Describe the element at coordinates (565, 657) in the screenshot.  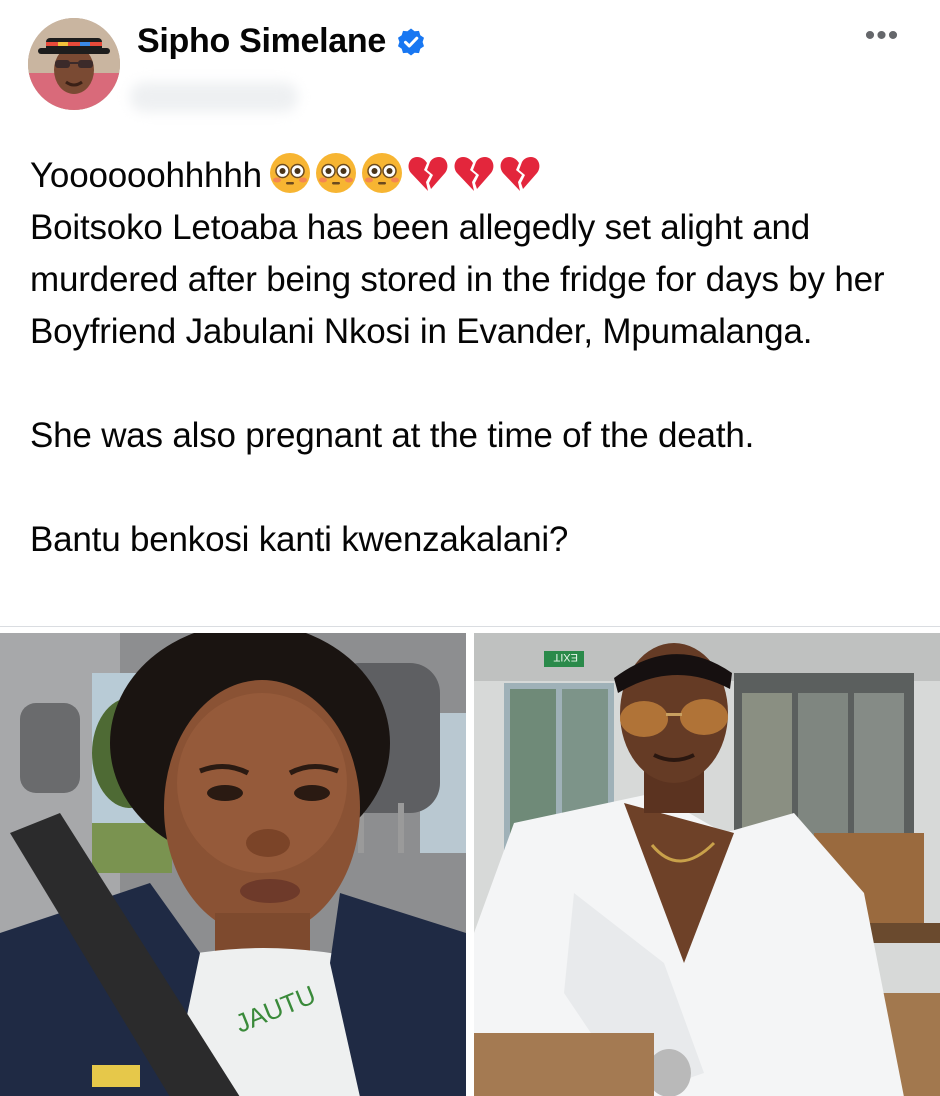
I see `exit-sign-text: EXIT` at that location.